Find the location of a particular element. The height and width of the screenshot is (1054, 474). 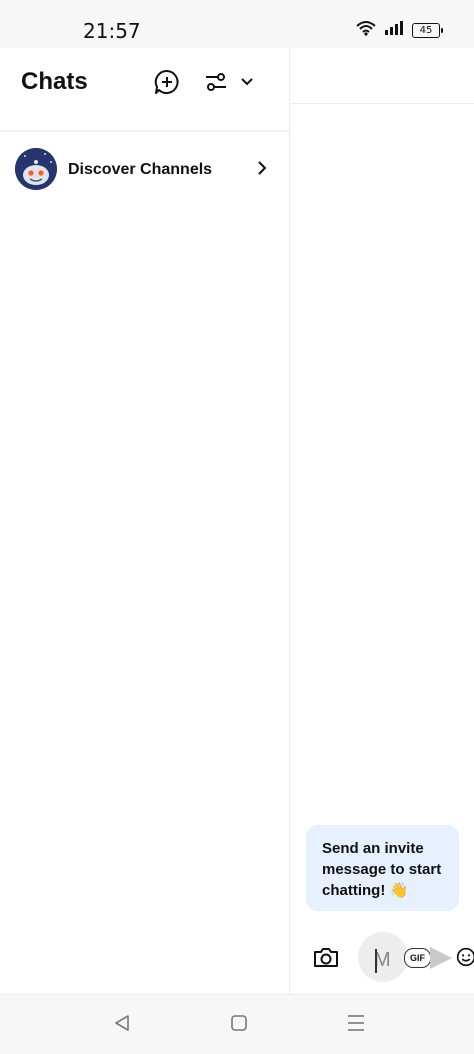

emoji-icon is located at coordinates (465, 957).